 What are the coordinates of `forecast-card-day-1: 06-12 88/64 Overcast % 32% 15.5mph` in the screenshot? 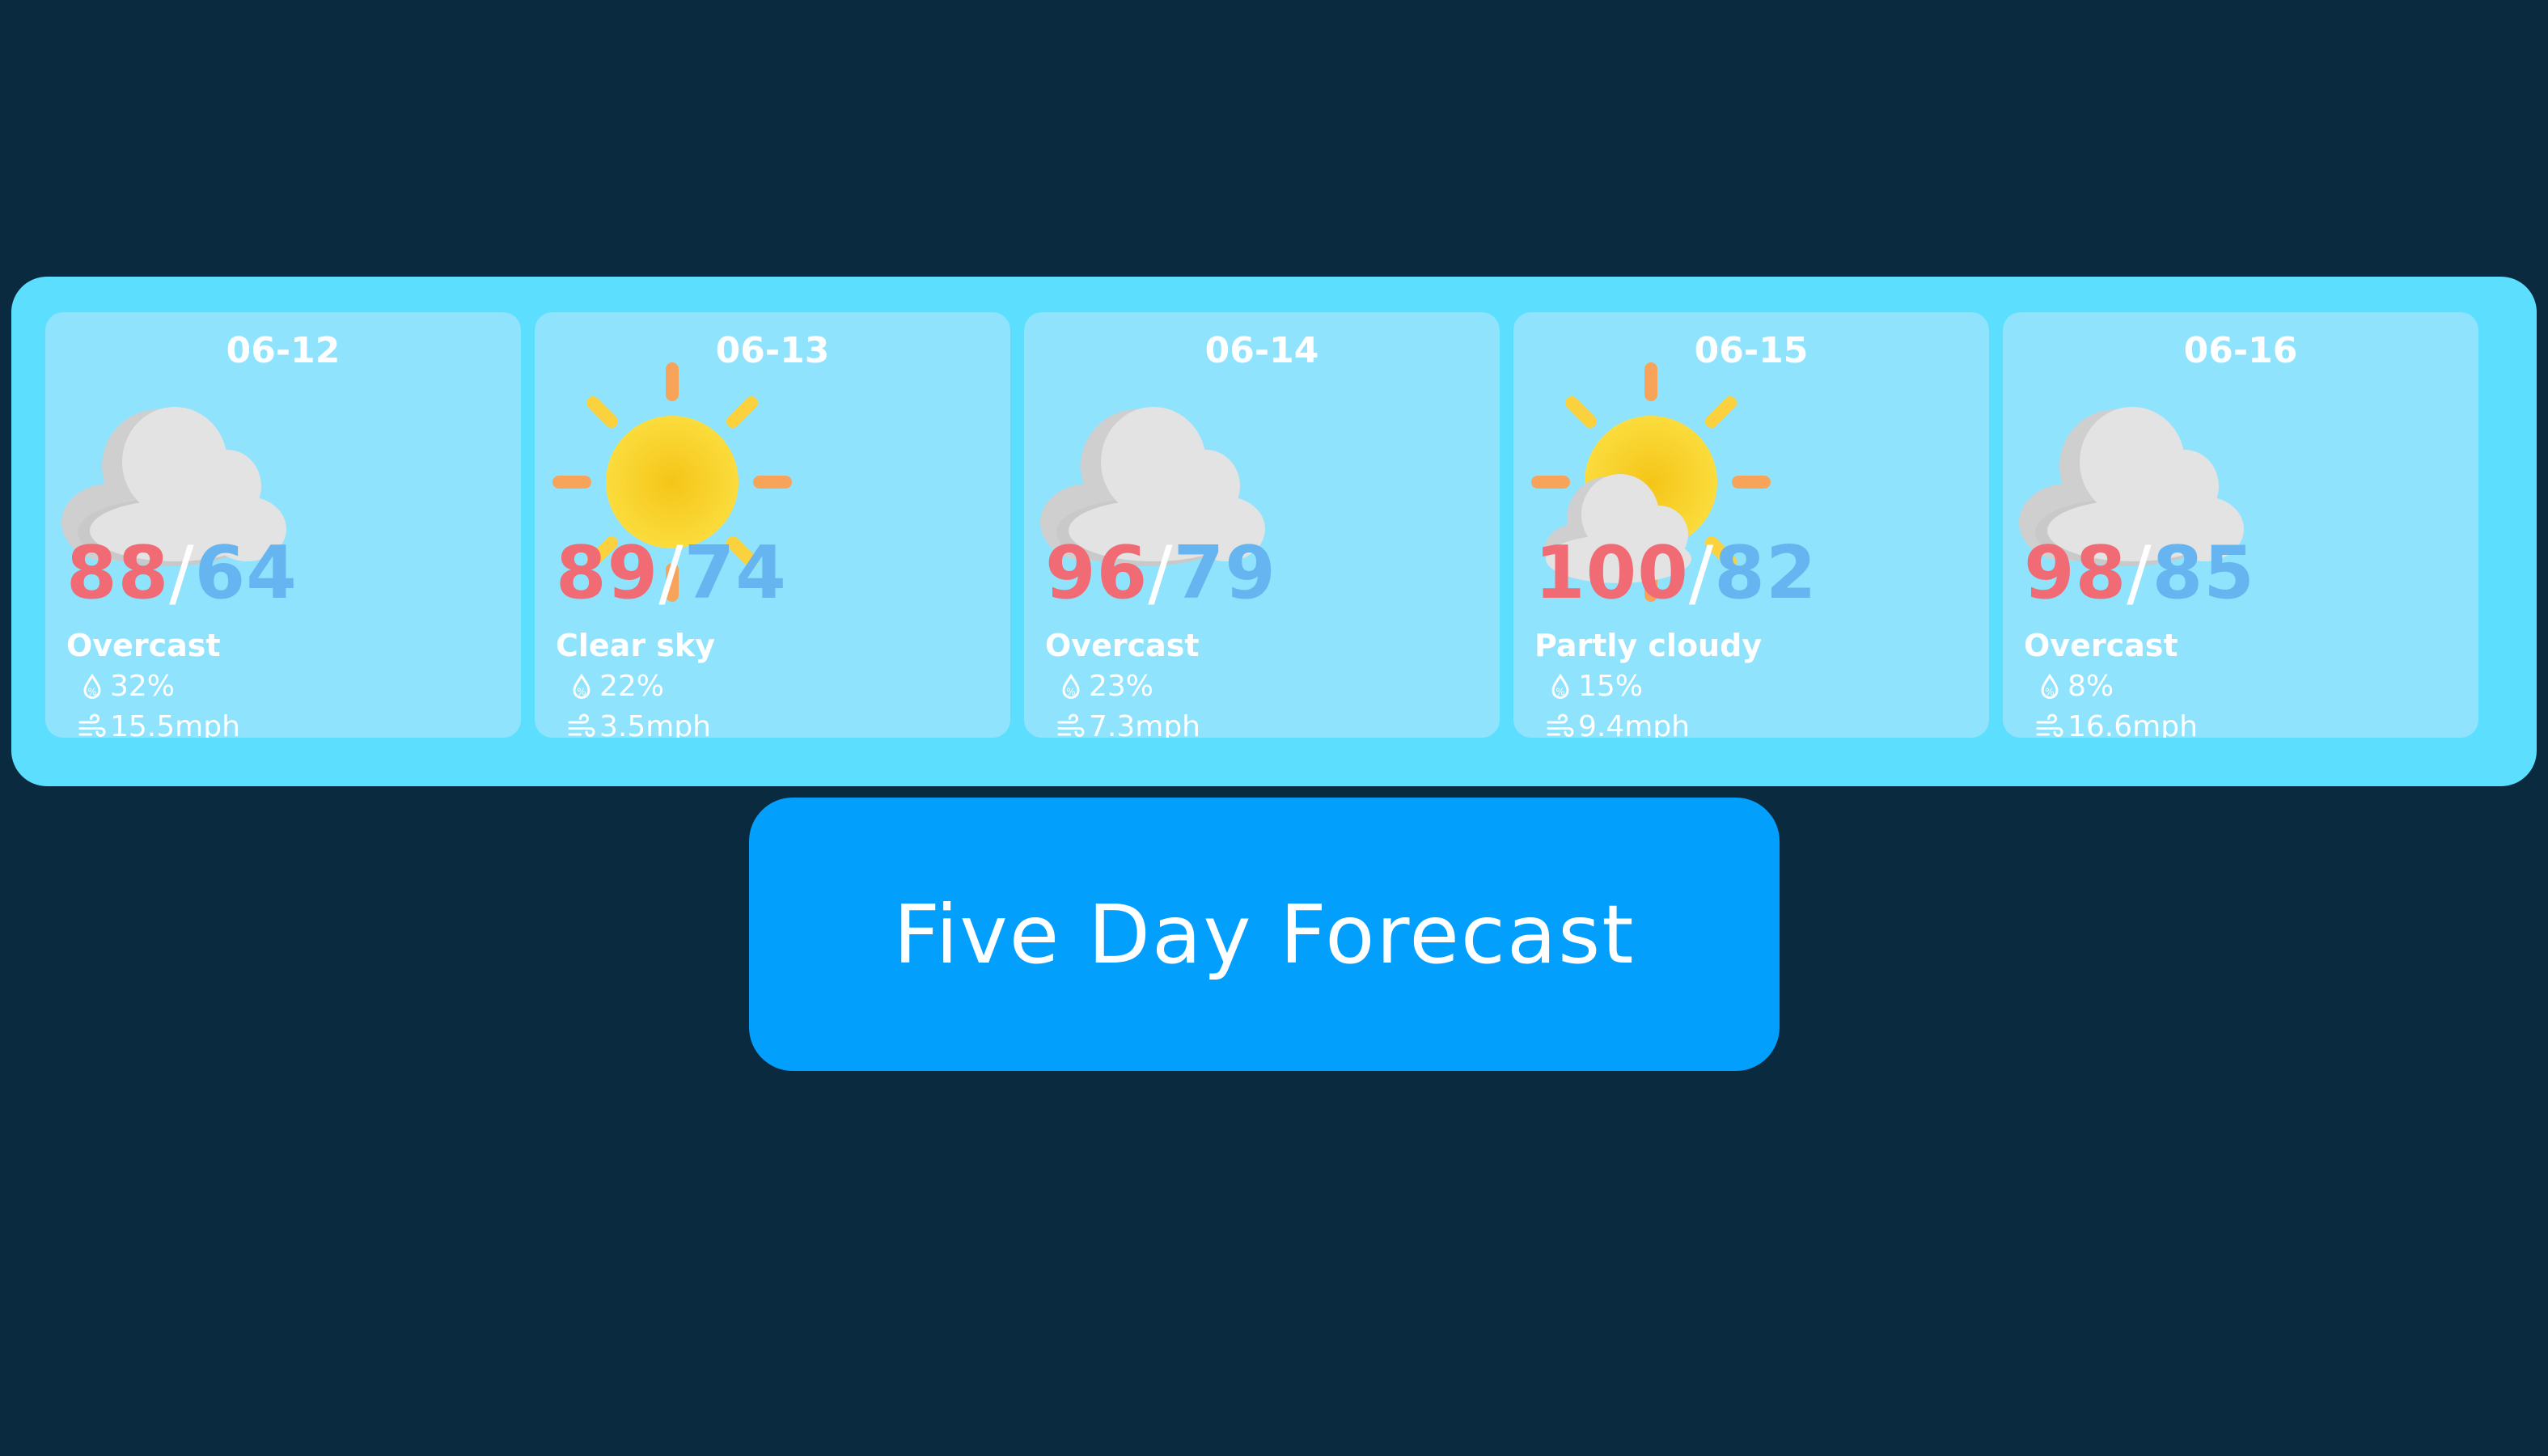 It's located at (283, 525).